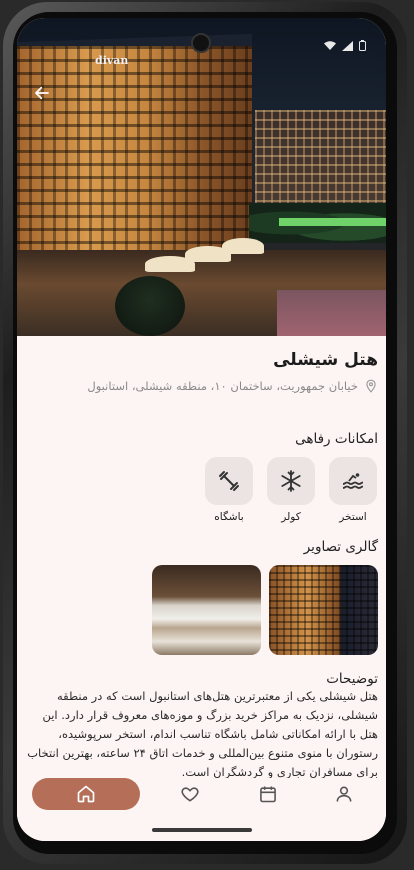  I want to click on pool-icon, so click(353, 481).